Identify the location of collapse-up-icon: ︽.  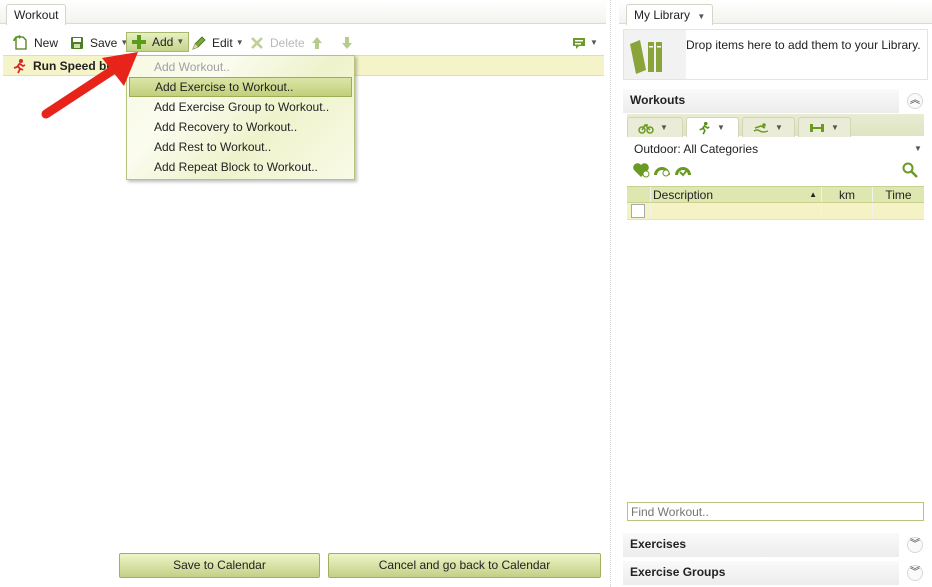
(915, 101).